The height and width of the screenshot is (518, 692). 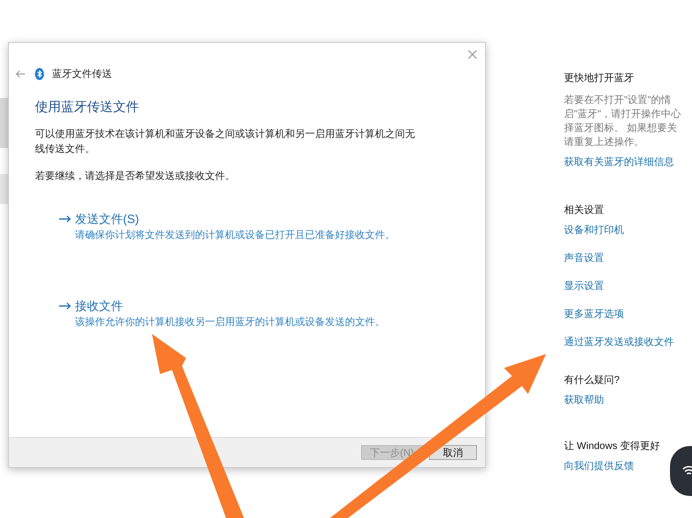 I want to click on prompt-text: 若要继续，请选择是否希望发送或接收文件。, so click(x=135, y=177).